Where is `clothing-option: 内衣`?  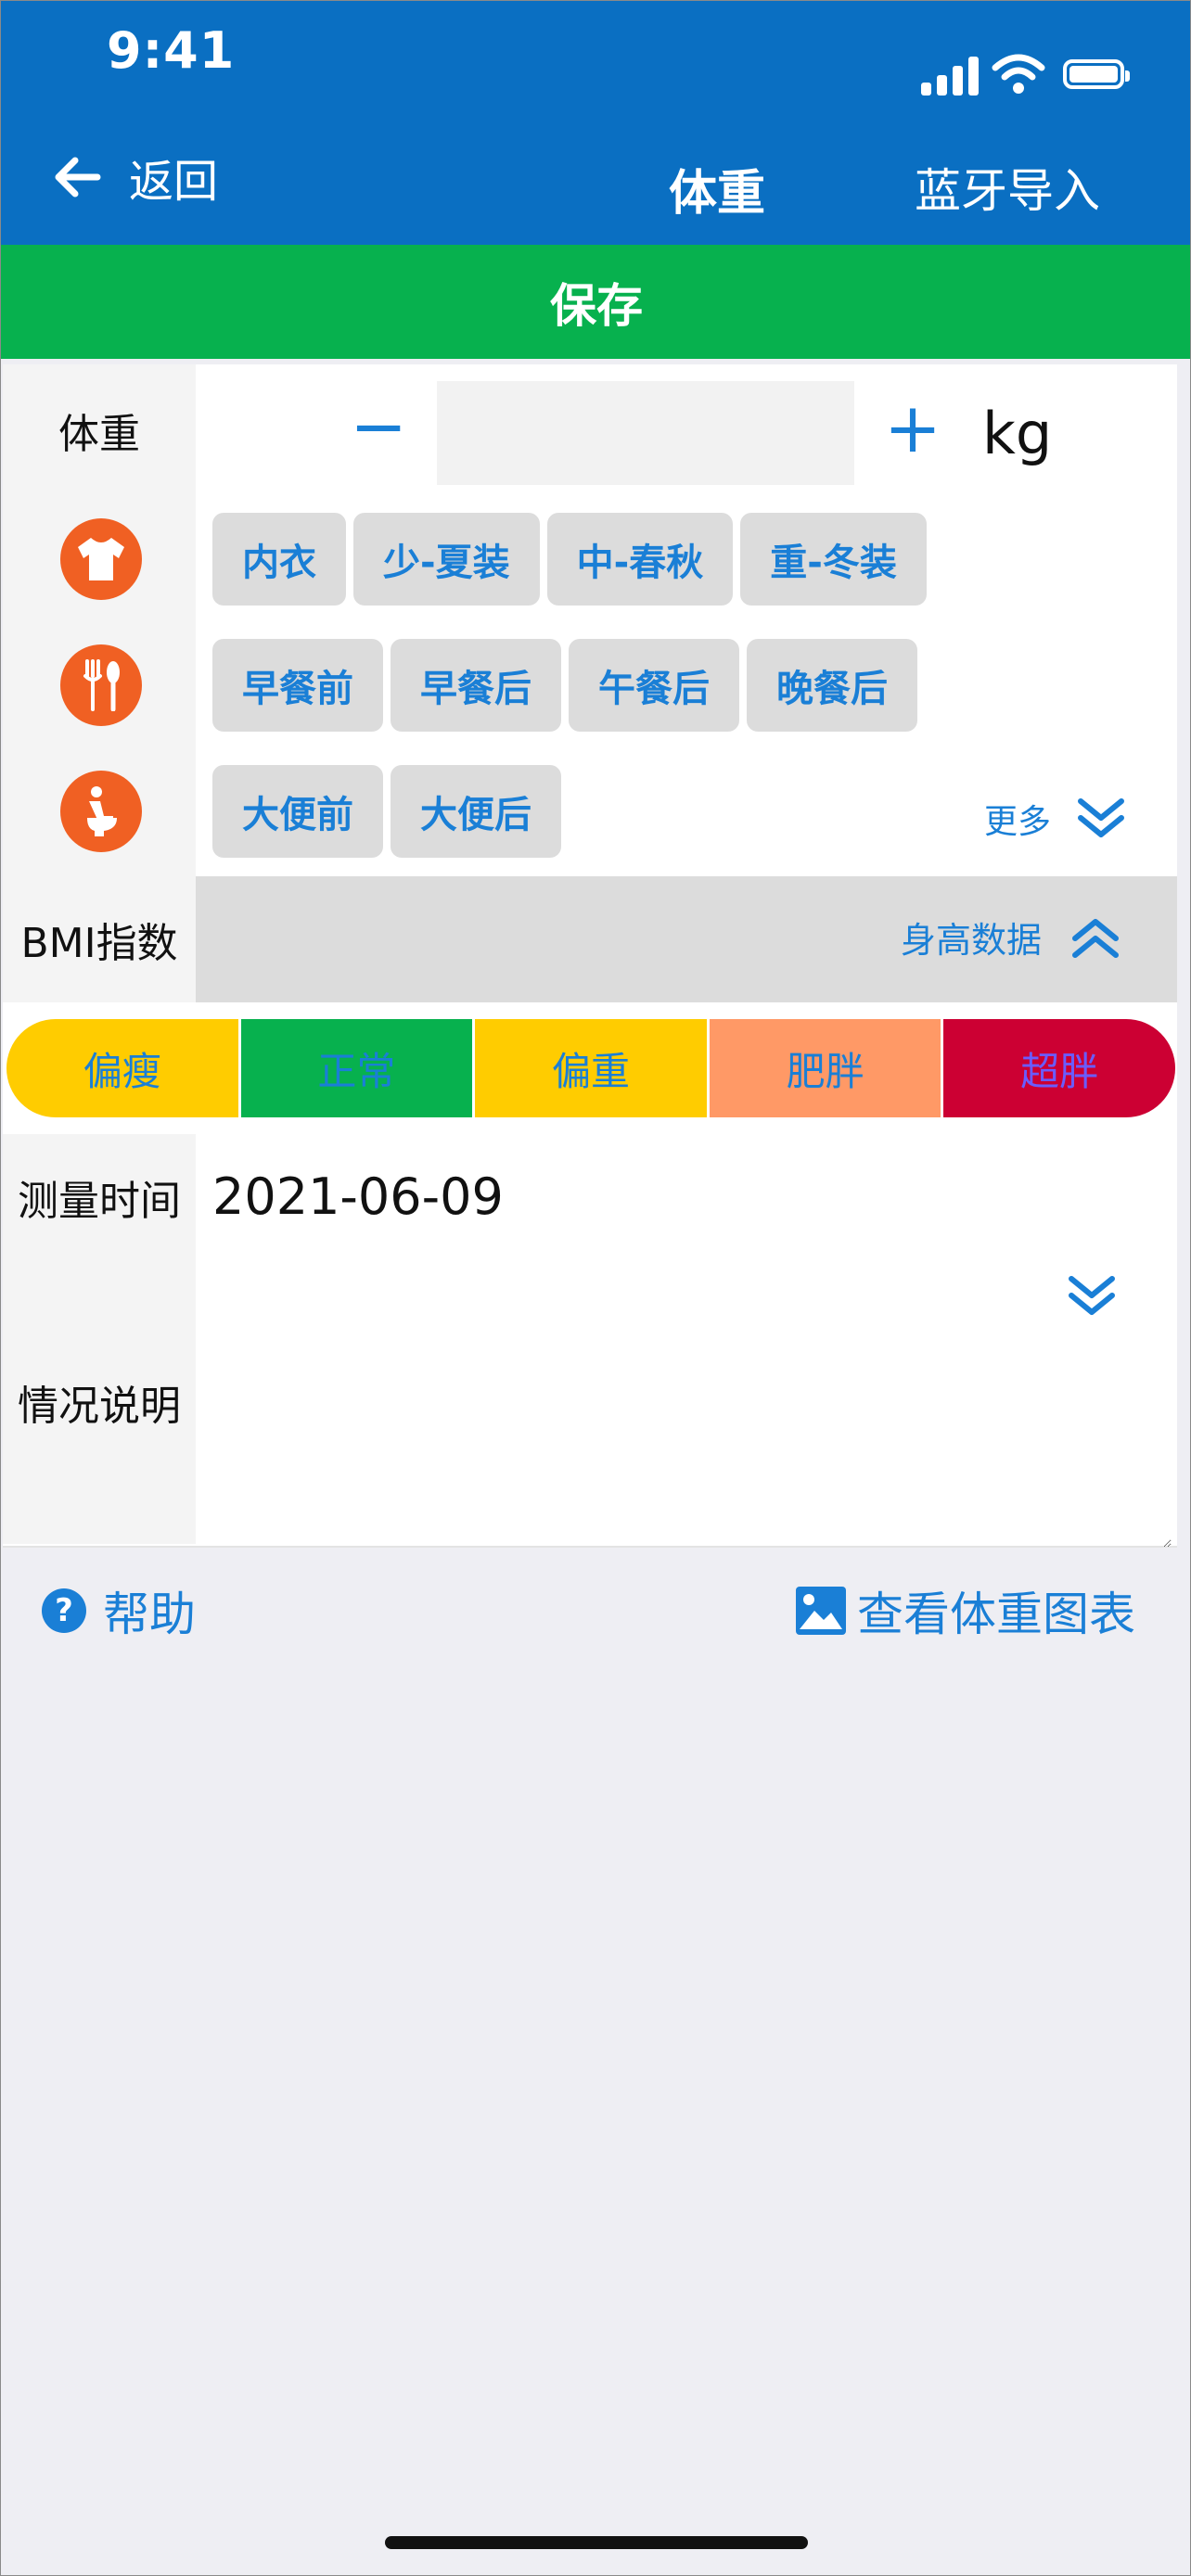
clothing-option: 内衣 is located at coordinates (279, 559).